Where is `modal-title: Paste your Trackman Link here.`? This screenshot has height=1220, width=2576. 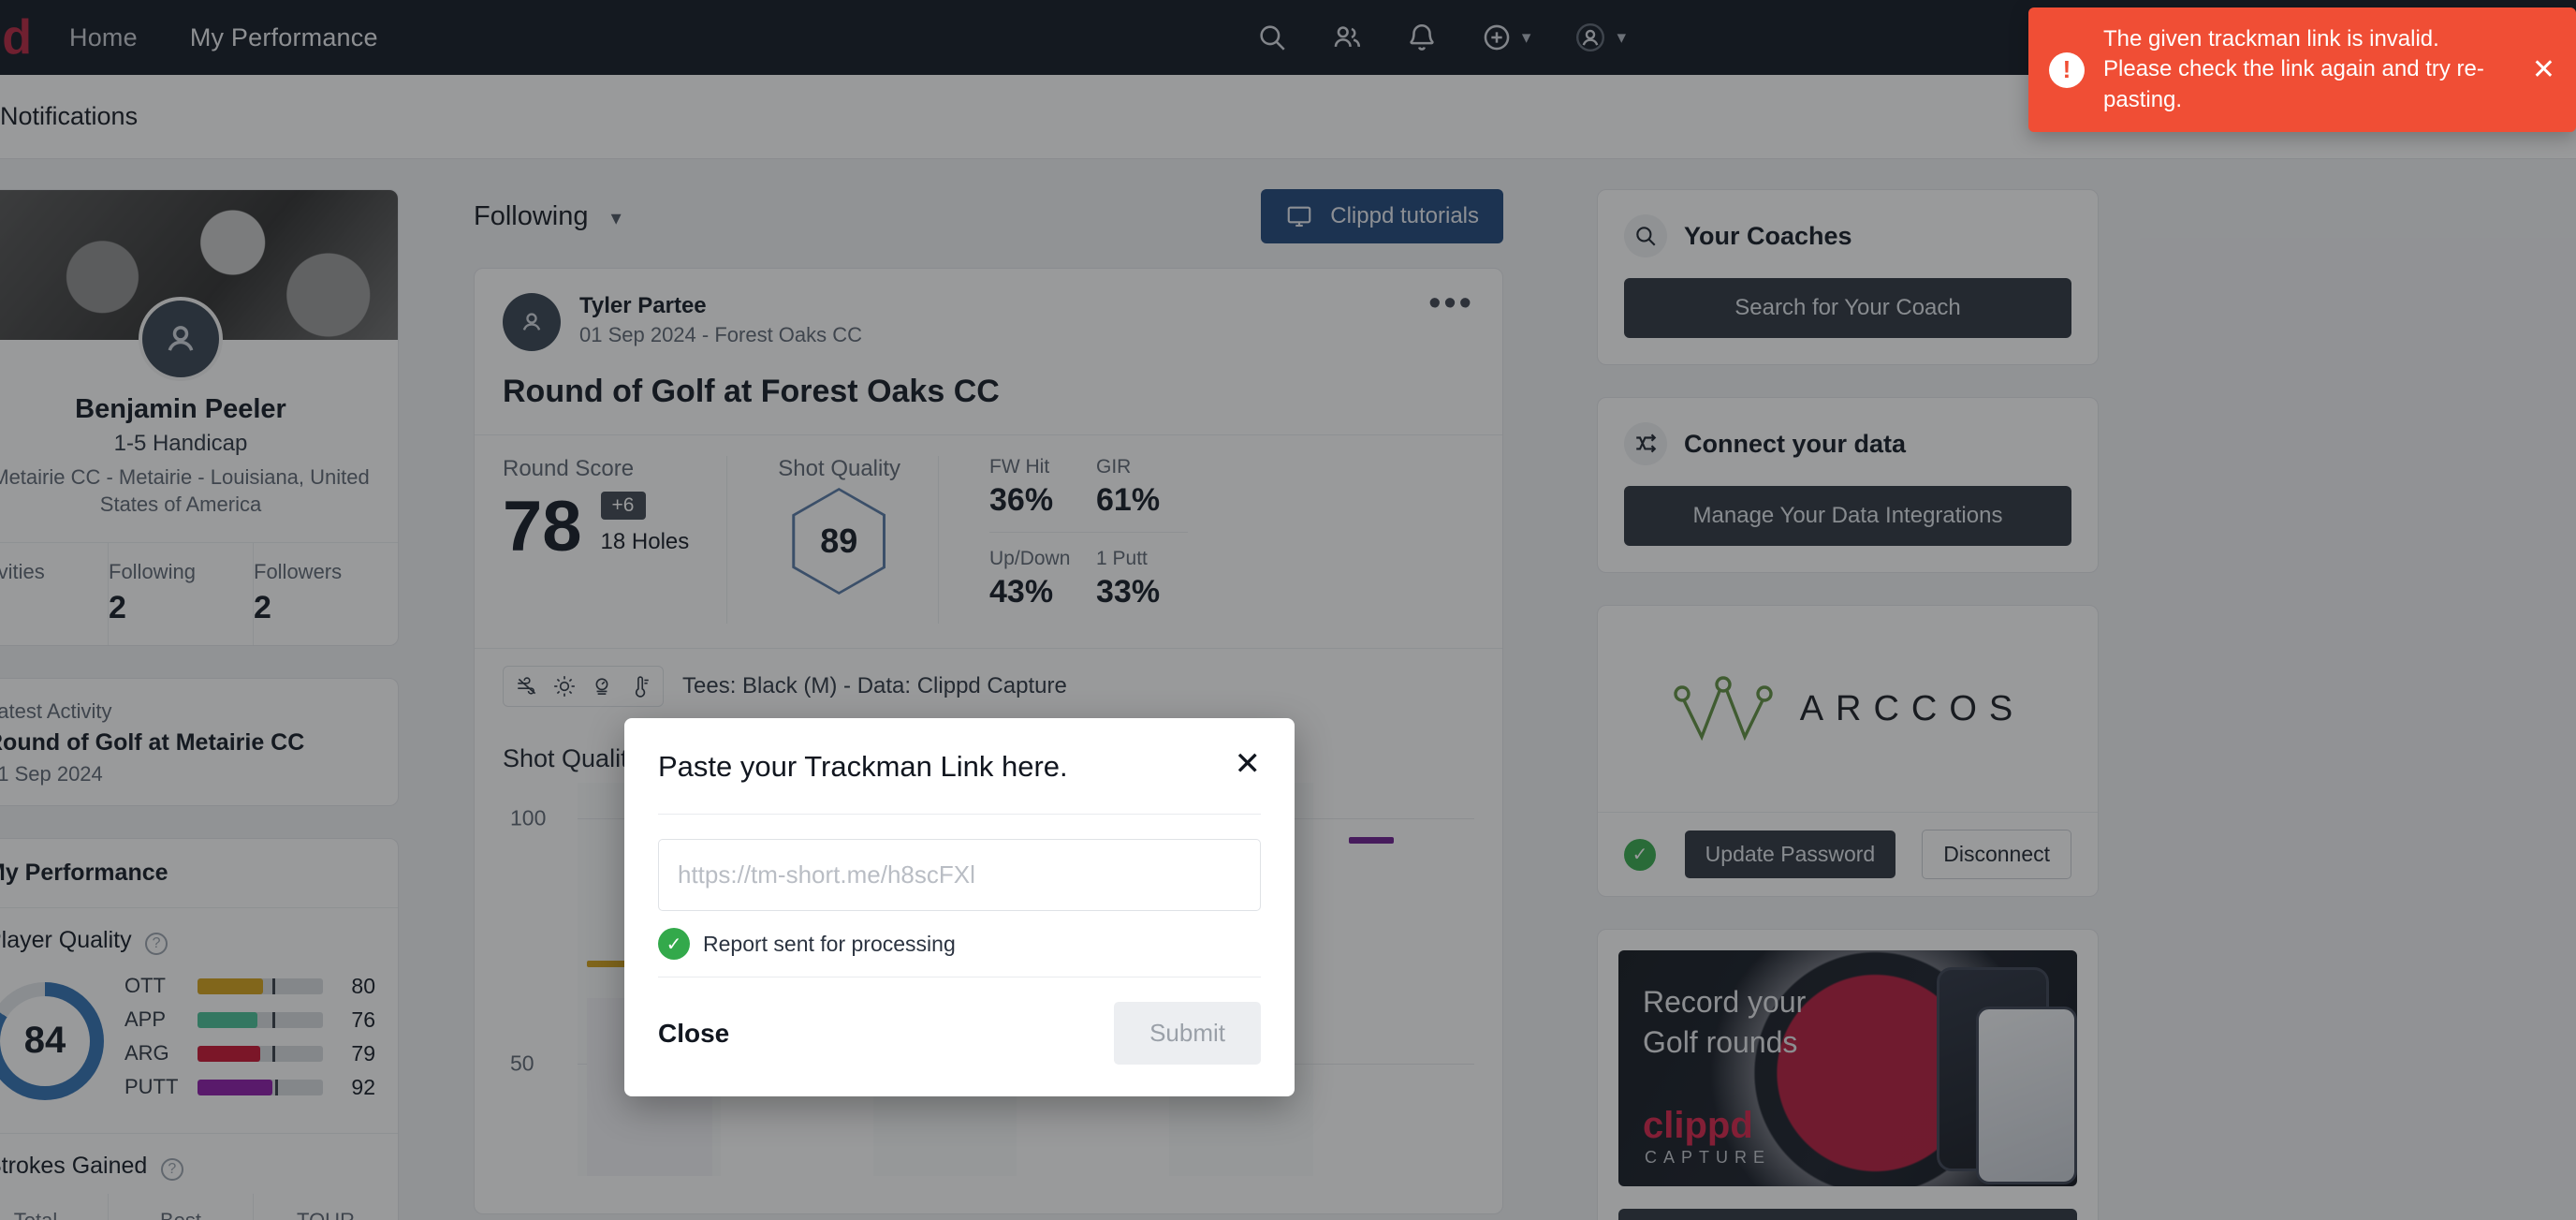 modal-title: Paste your Trackman Link here. is located at coordinates (863, 766).